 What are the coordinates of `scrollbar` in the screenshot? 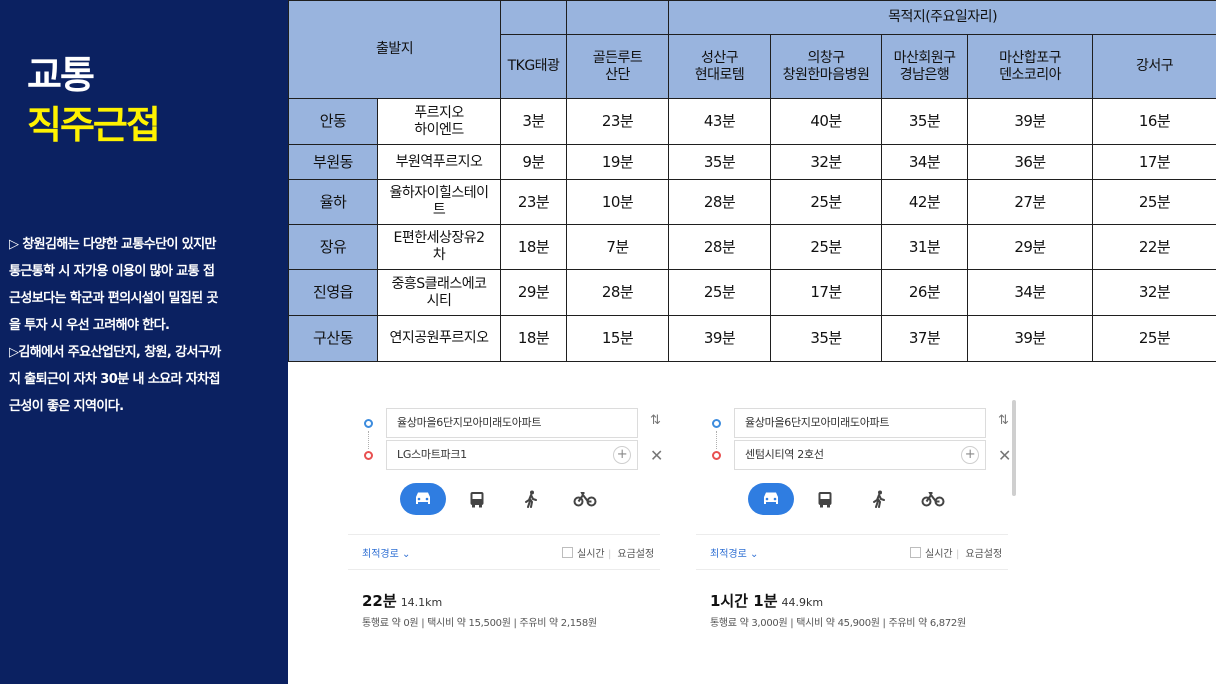 It's located at (1014, 448).